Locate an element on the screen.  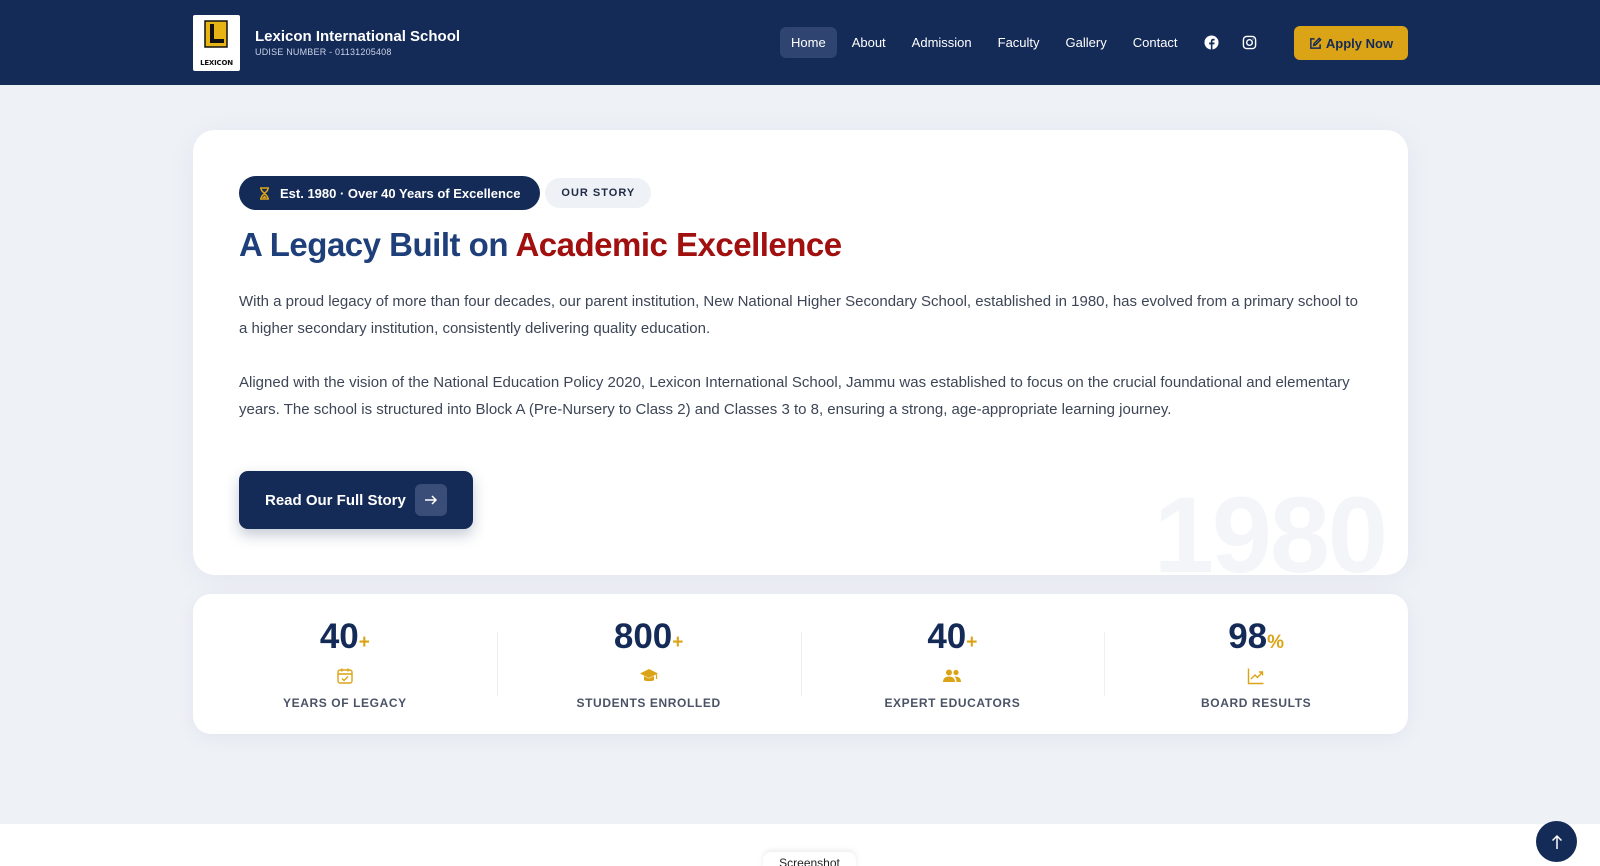
hourglass-icon is located at coordinates (264, 193).